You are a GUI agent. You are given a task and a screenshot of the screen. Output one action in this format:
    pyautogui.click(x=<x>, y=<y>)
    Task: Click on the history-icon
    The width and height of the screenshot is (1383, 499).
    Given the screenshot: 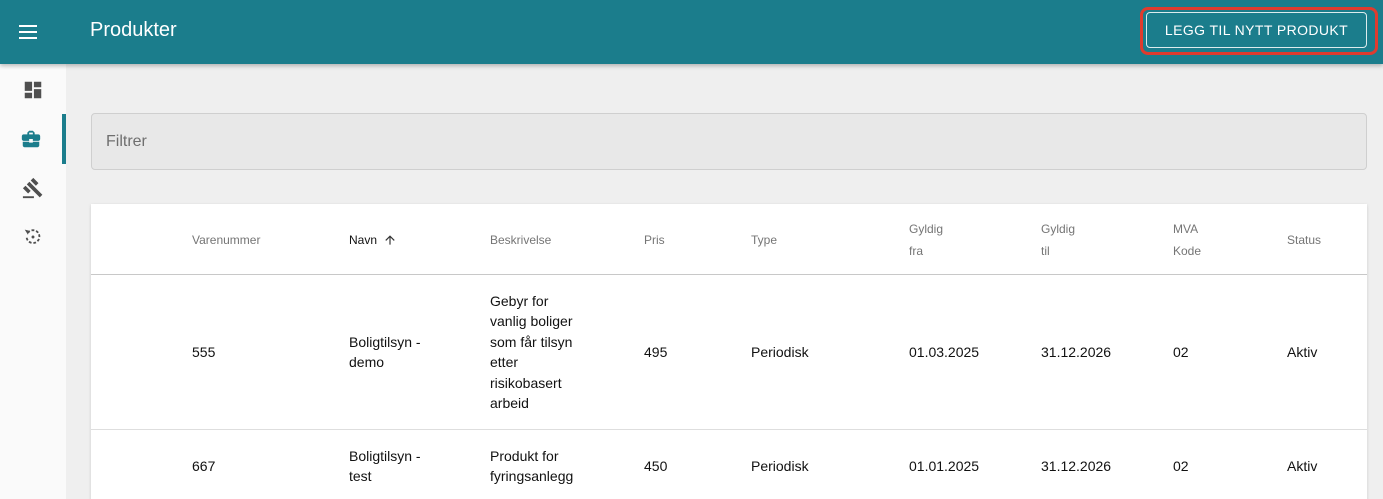 What is the action you would take?
    pyautogui.click(x=32, y=236)
    